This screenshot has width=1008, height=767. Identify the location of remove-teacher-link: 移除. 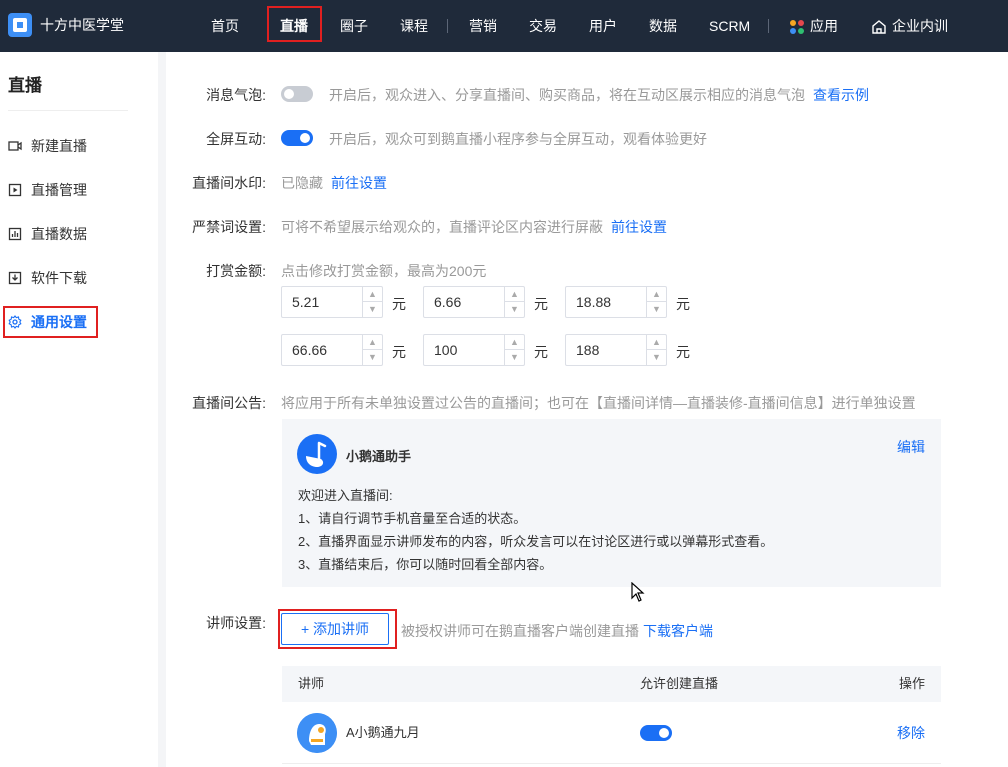
(911, 733).